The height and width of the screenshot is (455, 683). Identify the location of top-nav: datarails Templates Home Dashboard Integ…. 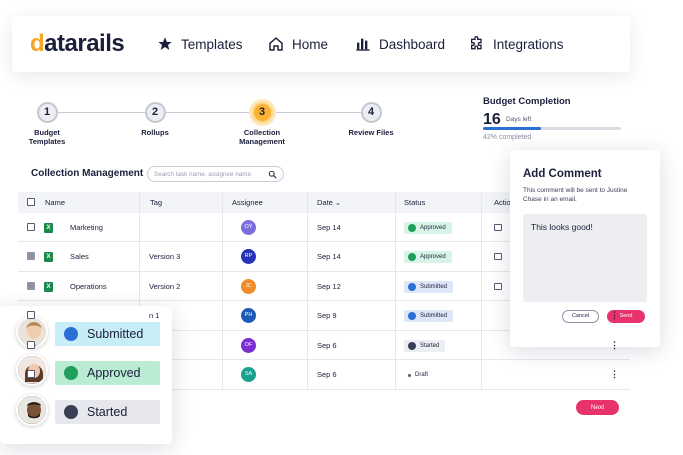
(321, 44).